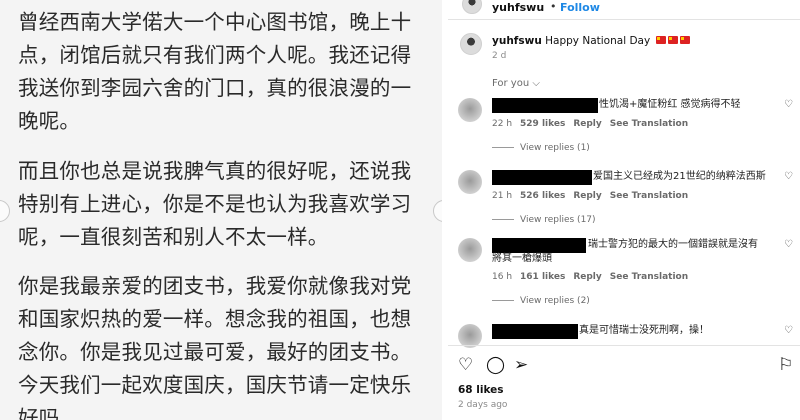  What do you see at coordinates (542, 277) in the screenshot?
I see `comment-likes: 161 likes` at bounding box center [542, 277].